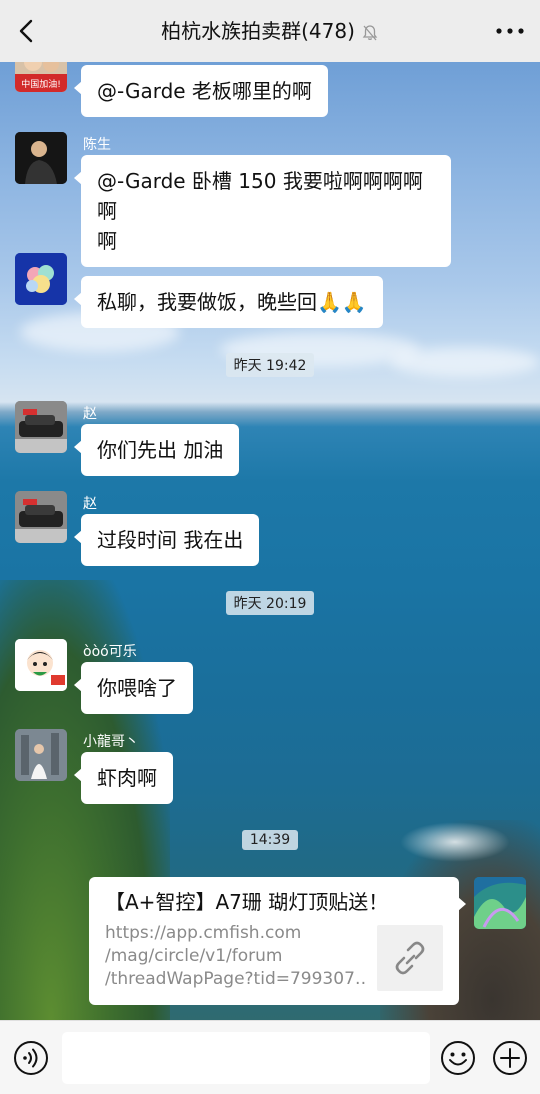  I want to click on group-name: 柏杭水族拍卖群(478), so click(258, 31).